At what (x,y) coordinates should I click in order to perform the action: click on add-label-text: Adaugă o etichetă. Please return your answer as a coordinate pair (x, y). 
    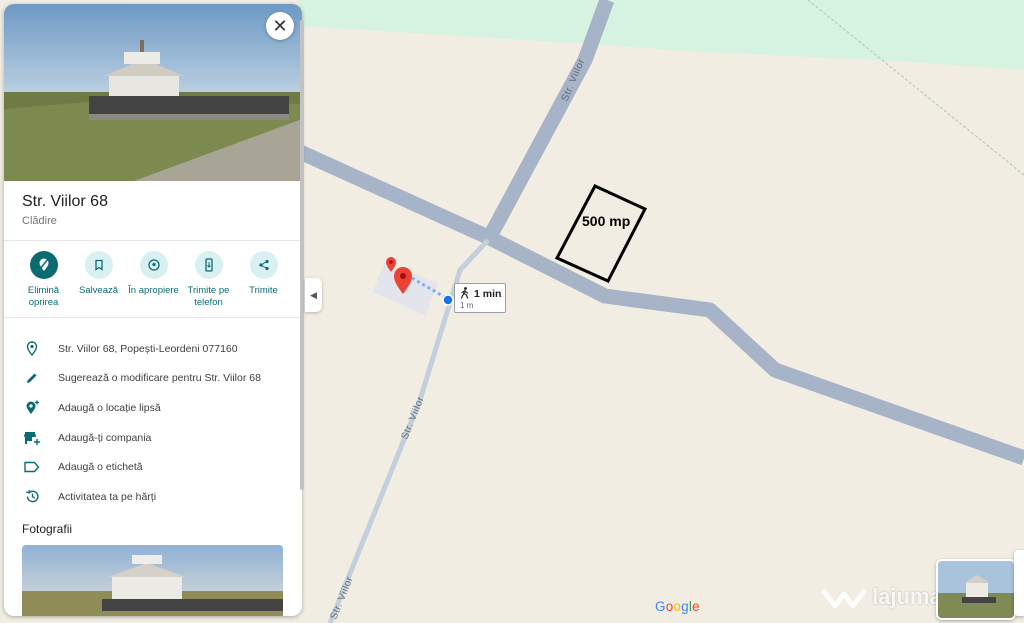
    Looking at the image, I should click on (100, 467).